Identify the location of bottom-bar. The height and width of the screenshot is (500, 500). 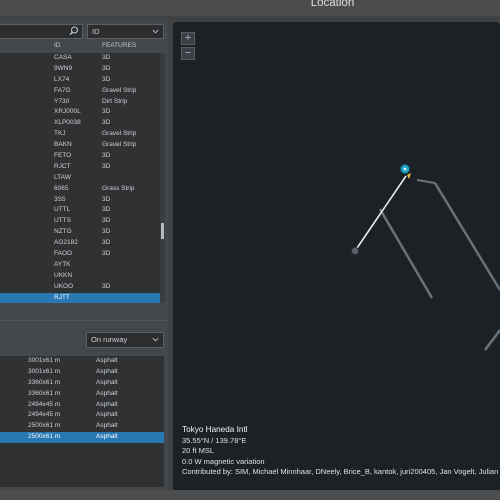
(250, 495).